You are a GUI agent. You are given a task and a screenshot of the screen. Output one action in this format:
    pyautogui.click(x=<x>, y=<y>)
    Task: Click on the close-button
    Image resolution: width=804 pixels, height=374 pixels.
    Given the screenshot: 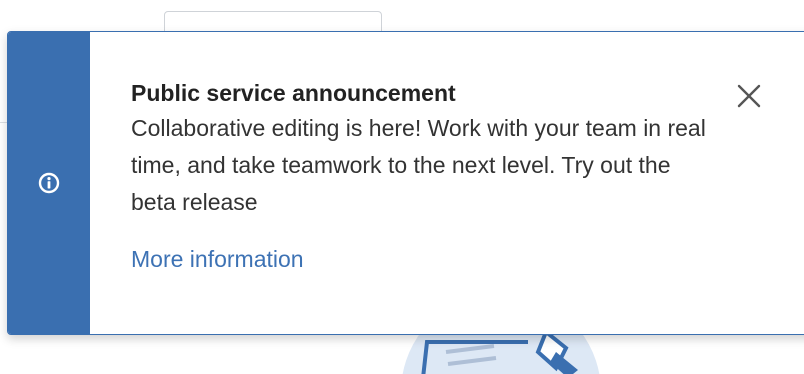 What is the action you would take?
    pyautogui.click(x=749, y=96)
    